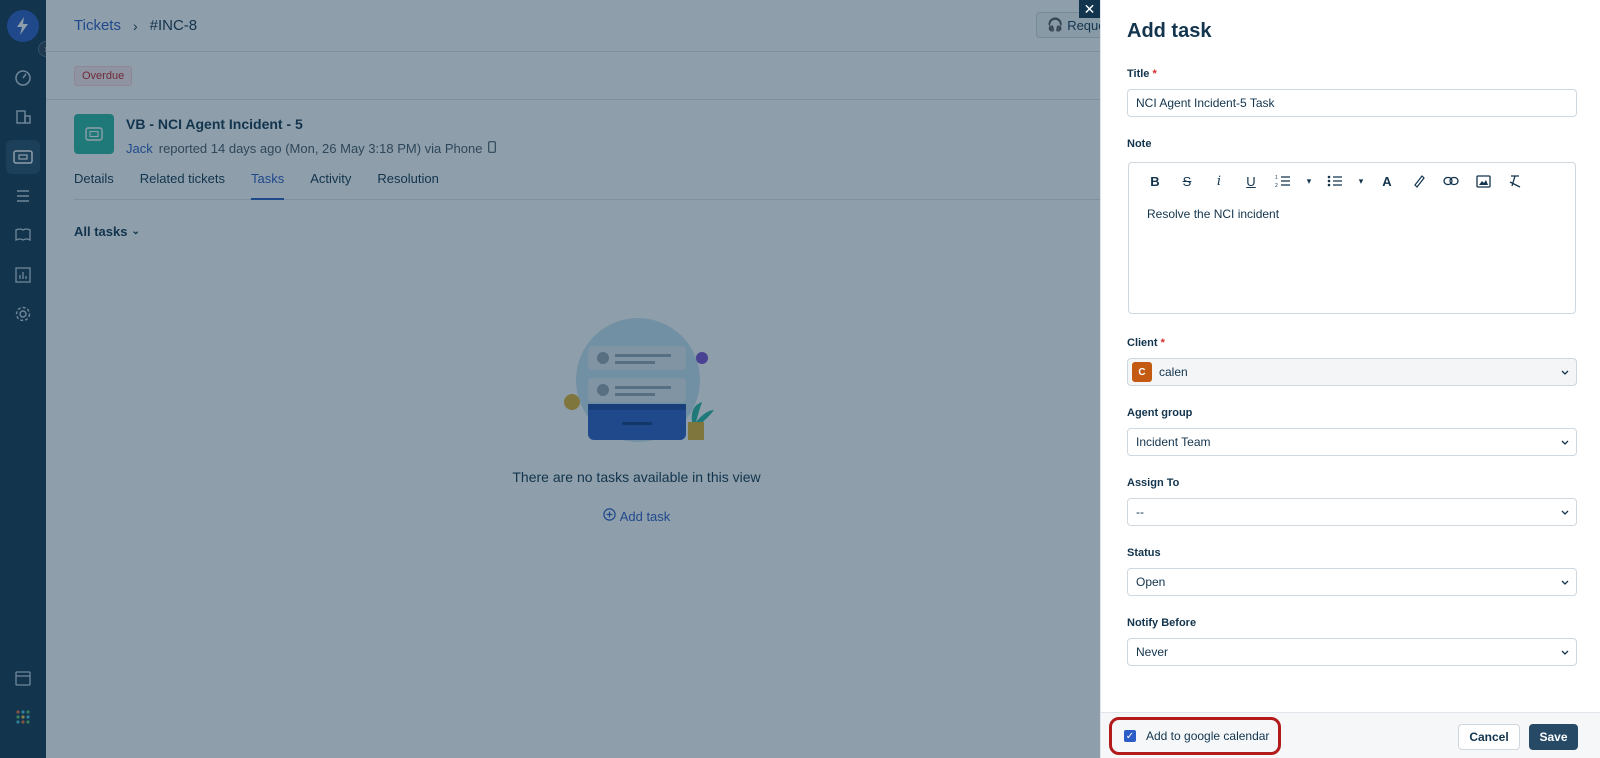 The image size is (1600, 758). What do you see at coordinates (1387, 181) in the screenshot?
I see `text-color-icon: A` at bounding box center [1387, 181].